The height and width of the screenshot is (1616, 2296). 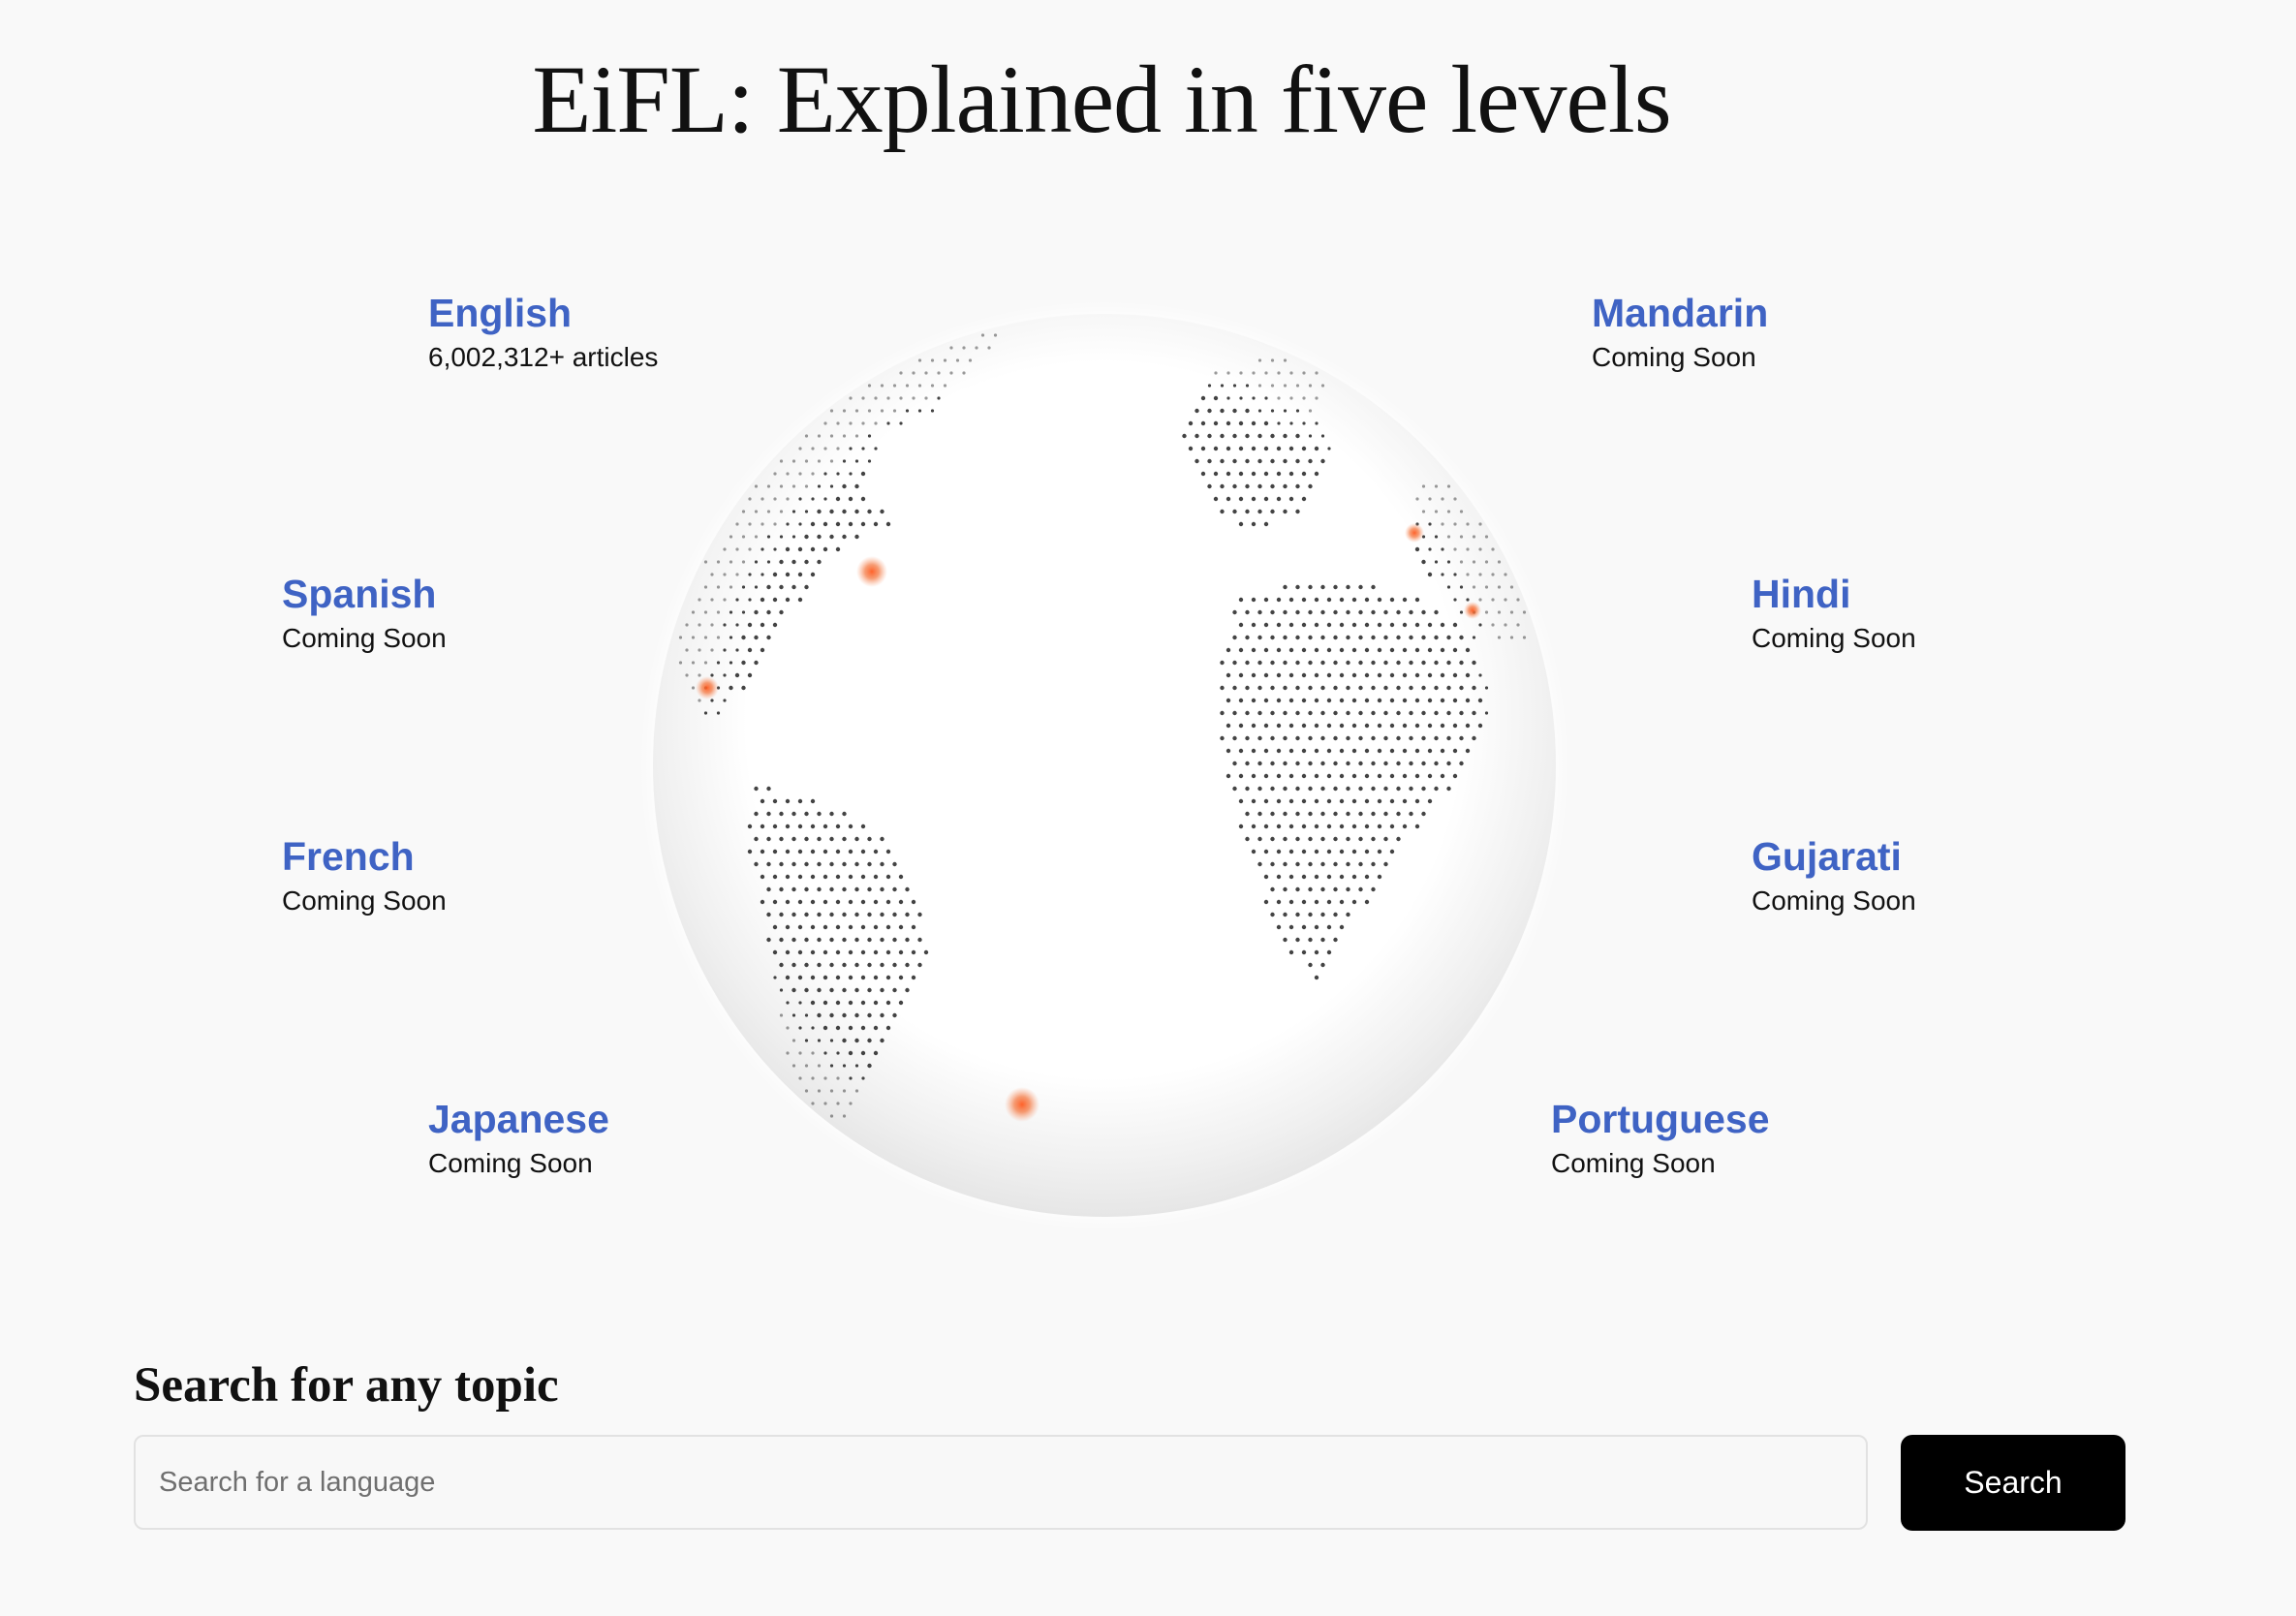 I want to click on language-name: Portuguese, so click(x=1660, y=1119).